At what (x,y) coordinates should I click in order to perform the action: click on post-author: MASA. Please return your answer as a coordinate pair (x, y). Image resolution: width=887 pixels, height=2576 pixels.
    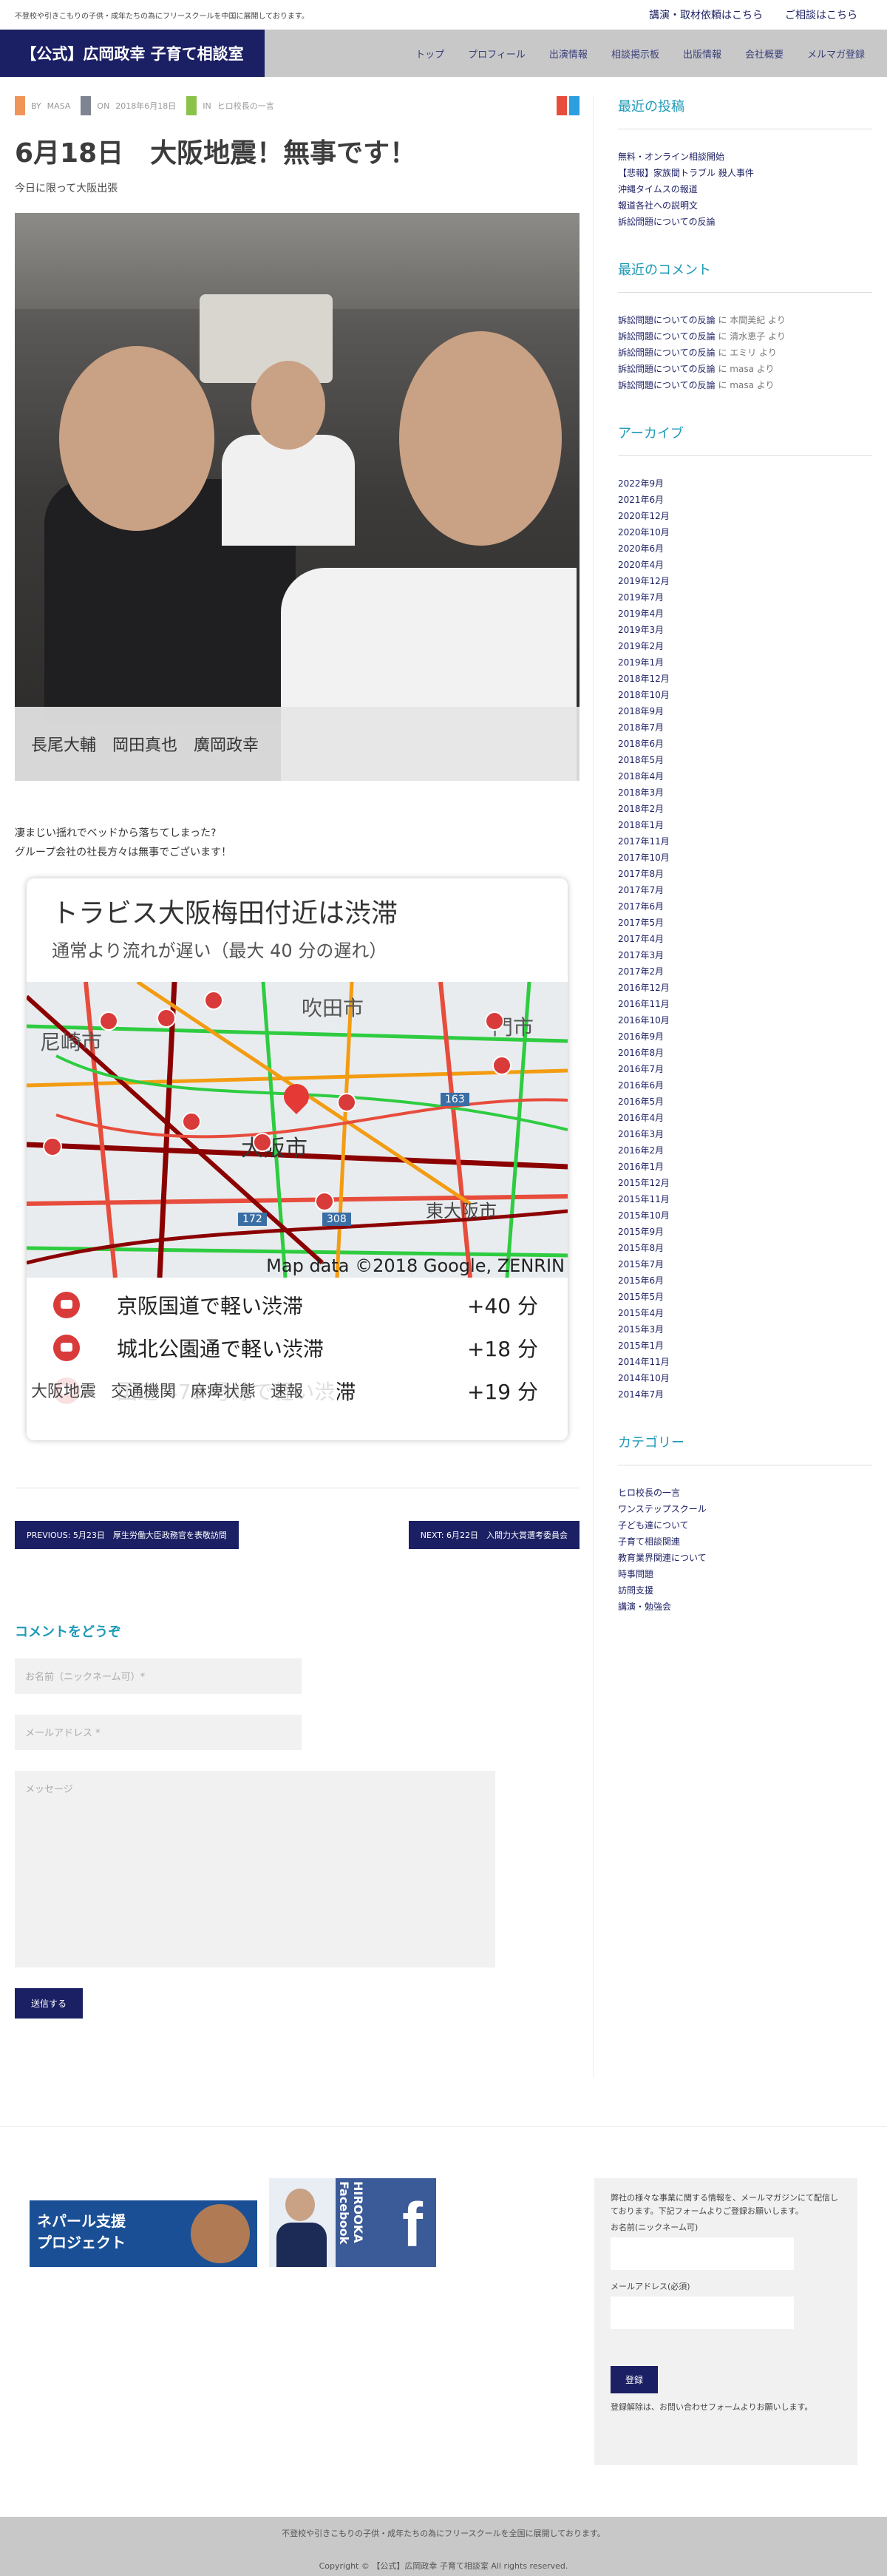
    Looking at the image, I should click on (59, 106).